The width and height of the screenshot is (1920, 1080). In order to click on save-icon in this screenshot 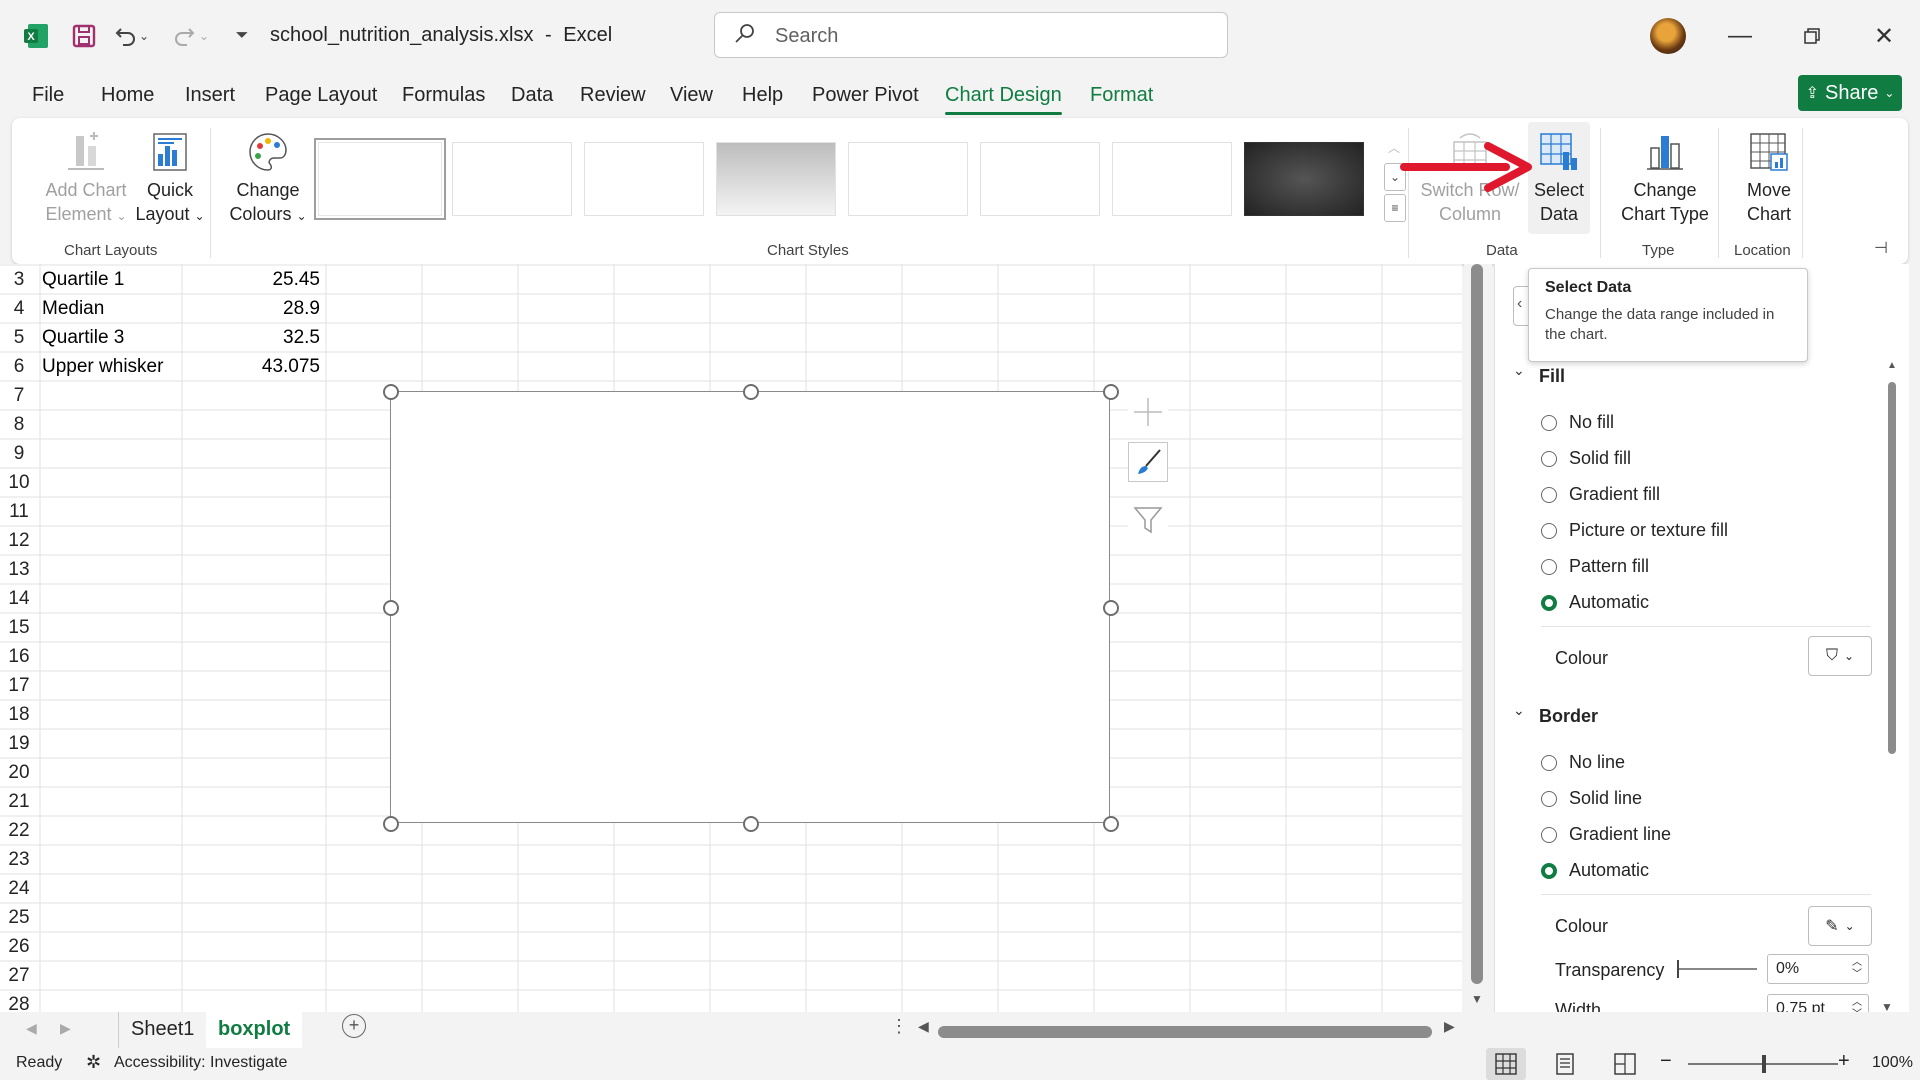, I will do `click(84, 36)`.